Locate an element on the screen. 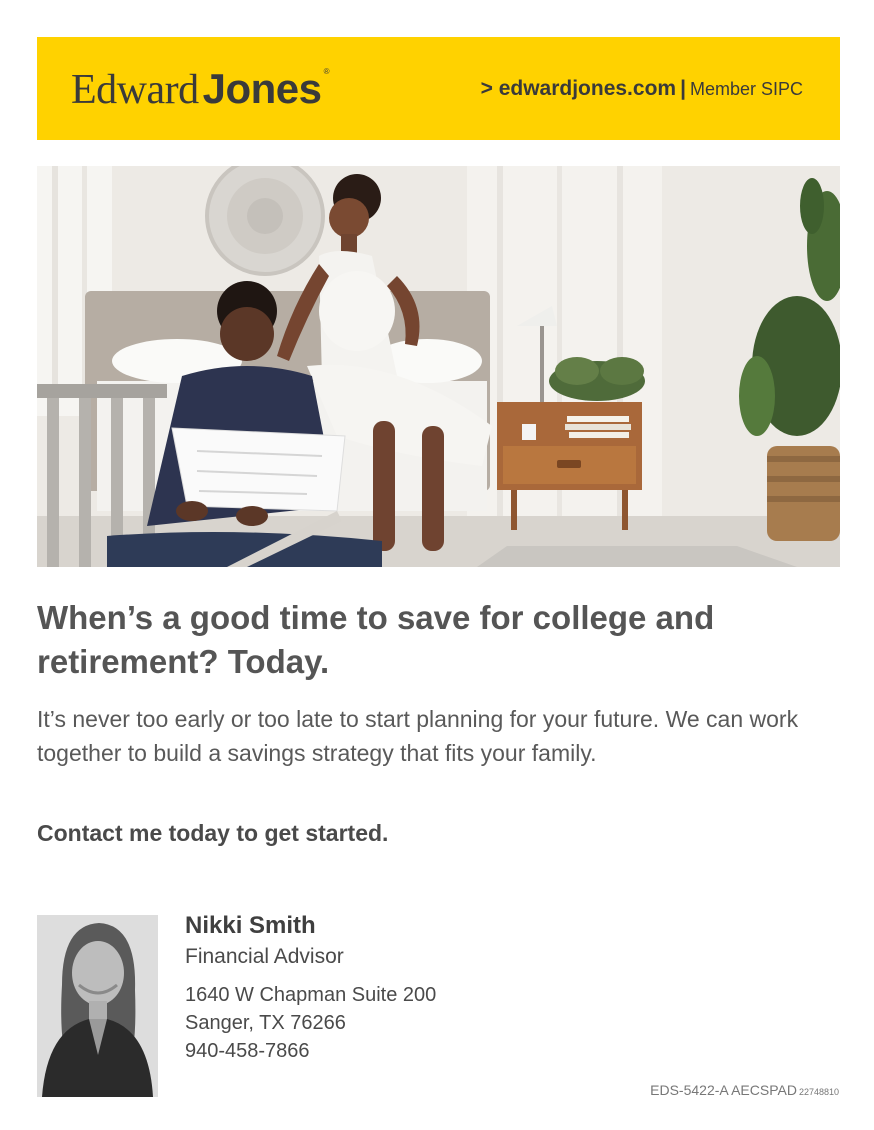  address-line-2: Sanger, TX 76266 is located at coordinates (265, 1023).